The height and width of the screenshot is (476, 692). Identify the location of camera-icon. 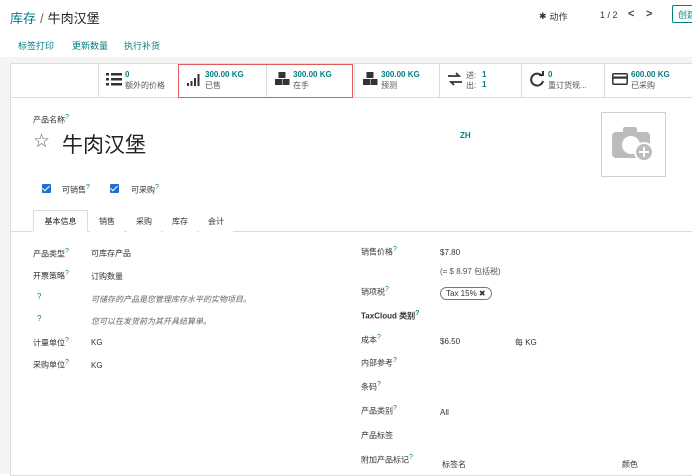
(633, 144).